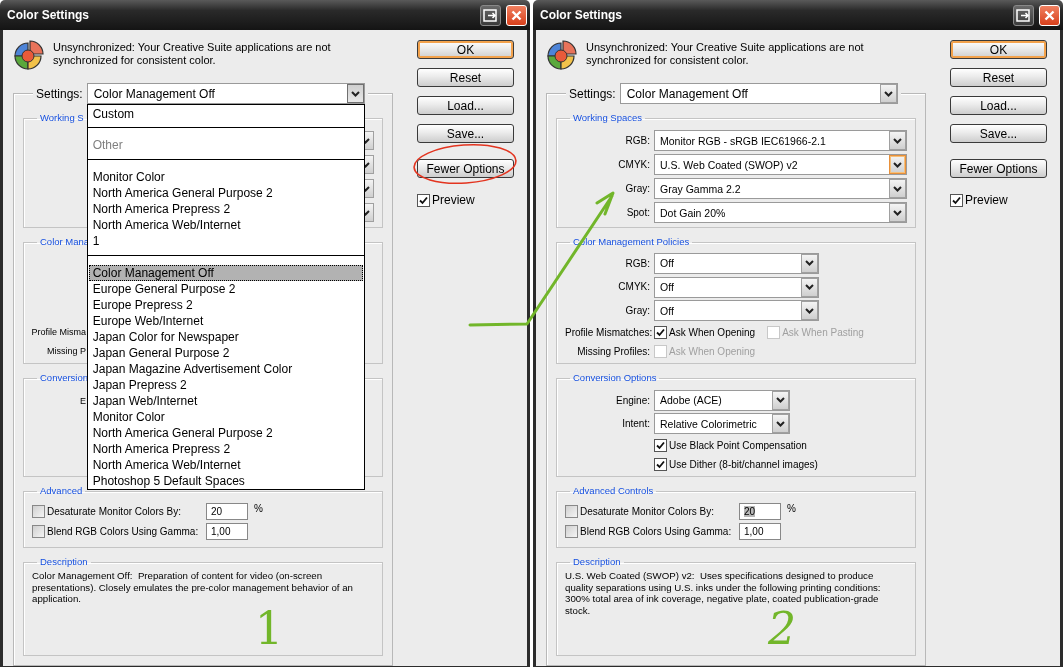  Describe the element at coordinates (635, 424) in the screenshot. I see `field-label: Intent:` at that location.